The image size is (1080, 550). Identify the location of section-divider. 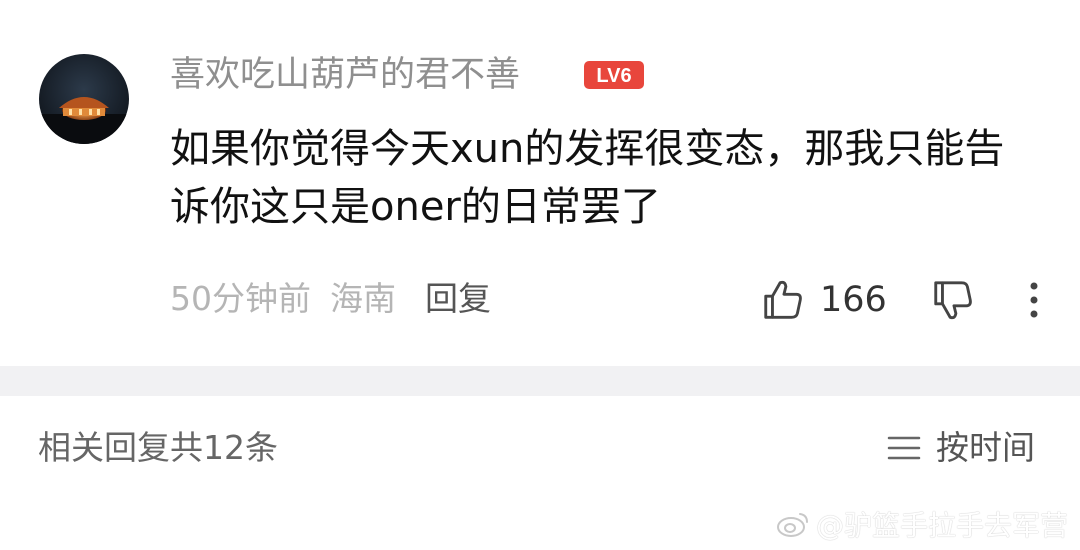
(540, 381).